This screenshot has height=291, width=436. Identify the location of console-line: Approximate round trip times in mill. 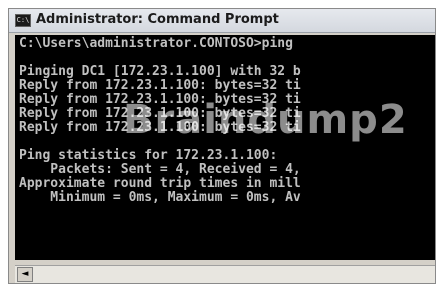
(160, 183).